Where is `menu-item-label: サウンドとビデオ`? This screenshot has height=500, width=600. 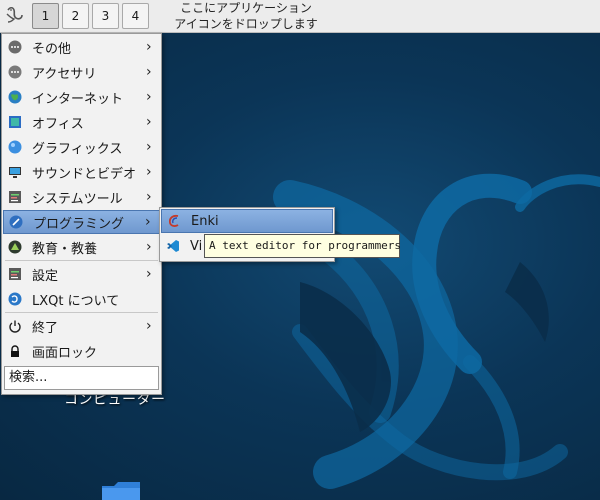 menu-item-label: サウンドとビデオ is located at coordinates (84, 174).